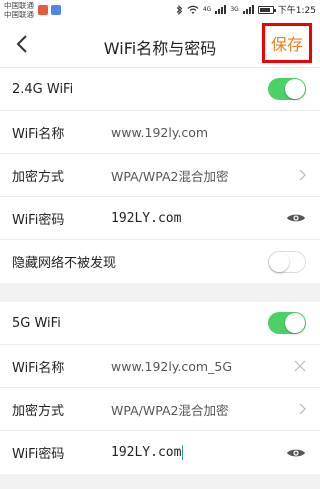 This screenshot has width=320, height=489. What do you see at coordinates (287, 43) in the screenshot?
I see `save-button: 保存` at bounding box center [287, 43].